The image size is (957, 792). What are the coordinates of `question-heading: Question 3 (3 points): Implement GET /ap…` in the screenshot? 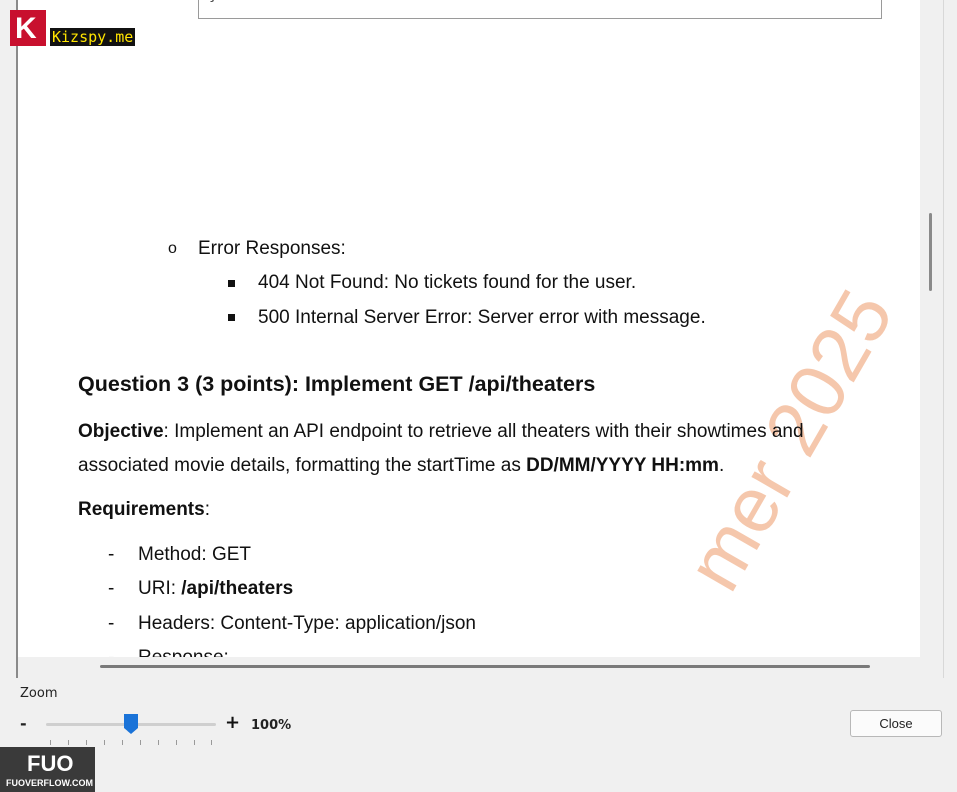 It's located at (337, 384).